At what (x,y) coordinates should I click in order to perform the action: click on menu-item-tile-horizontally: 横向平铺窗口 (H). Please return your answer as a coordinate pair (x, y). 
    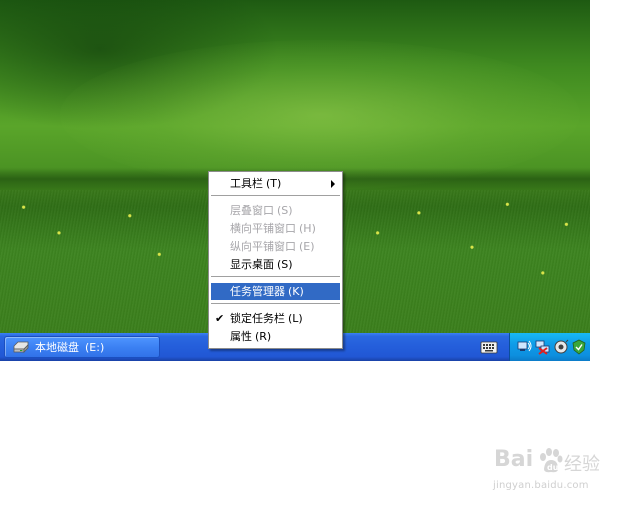
    Looking at the image, I should click on (275, 228).